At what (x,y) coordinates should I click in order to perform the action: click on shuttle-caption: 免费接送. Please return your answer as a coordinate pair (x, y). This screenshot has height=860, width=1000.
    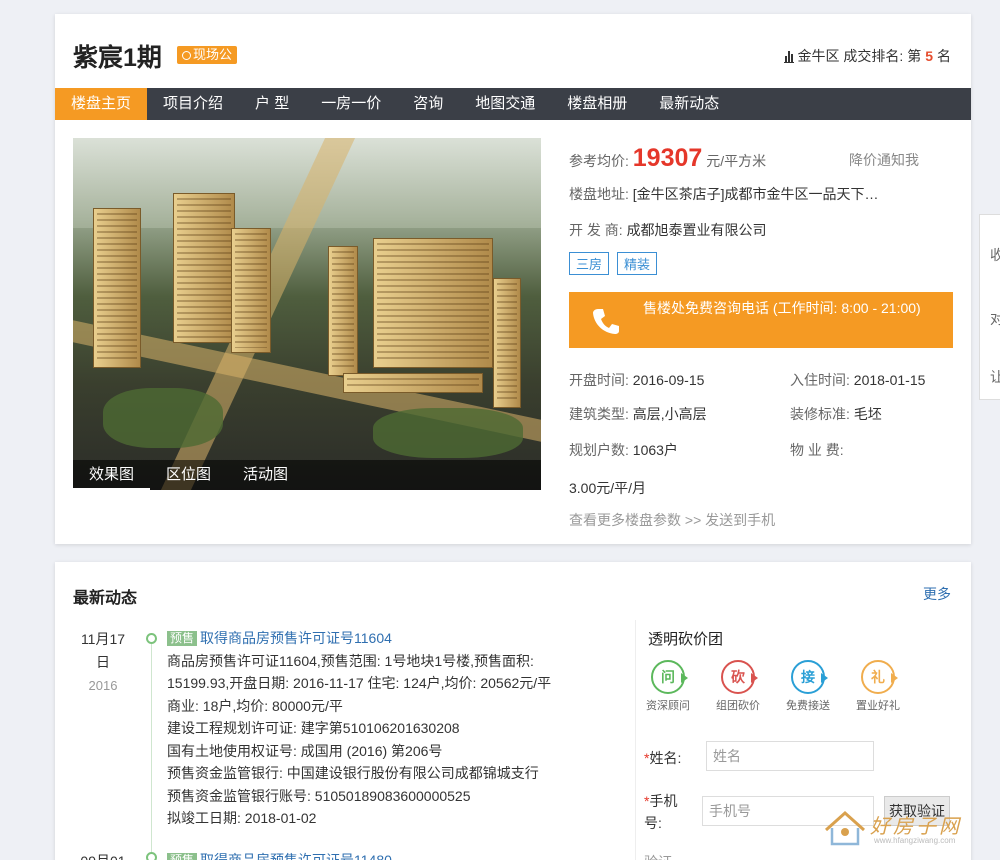
    Looking at the image, I should click on (808, 706).